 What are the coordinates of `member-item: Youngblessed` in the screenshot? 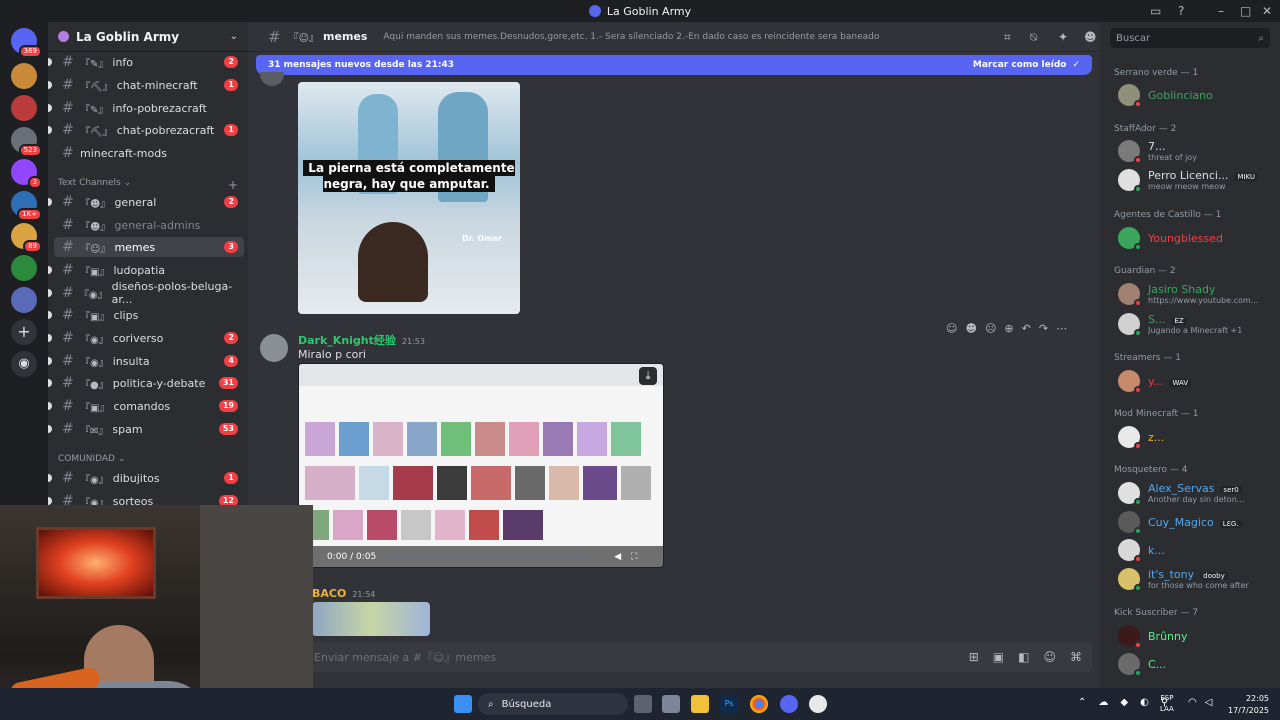 It's located at (1198, 239).